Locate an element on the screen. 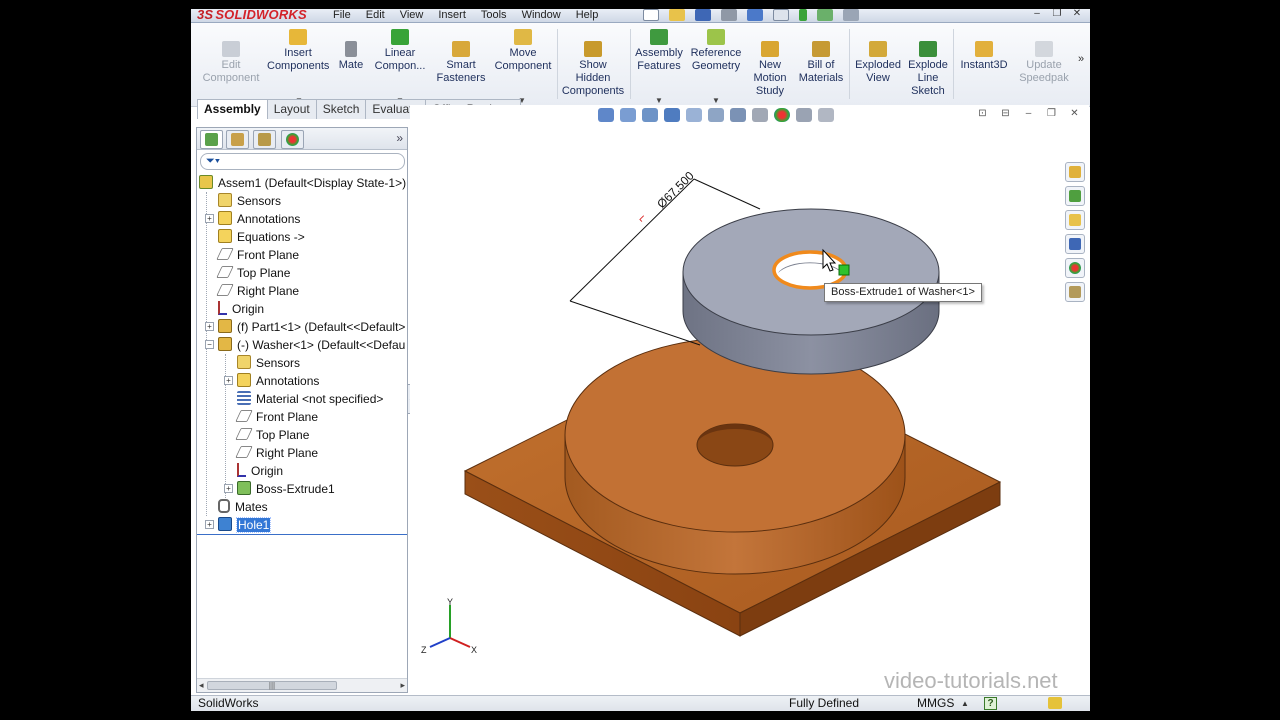 This screenshot has width=1280, height=720. zoom-to-fit-icon is located at coordinates (606, 115).